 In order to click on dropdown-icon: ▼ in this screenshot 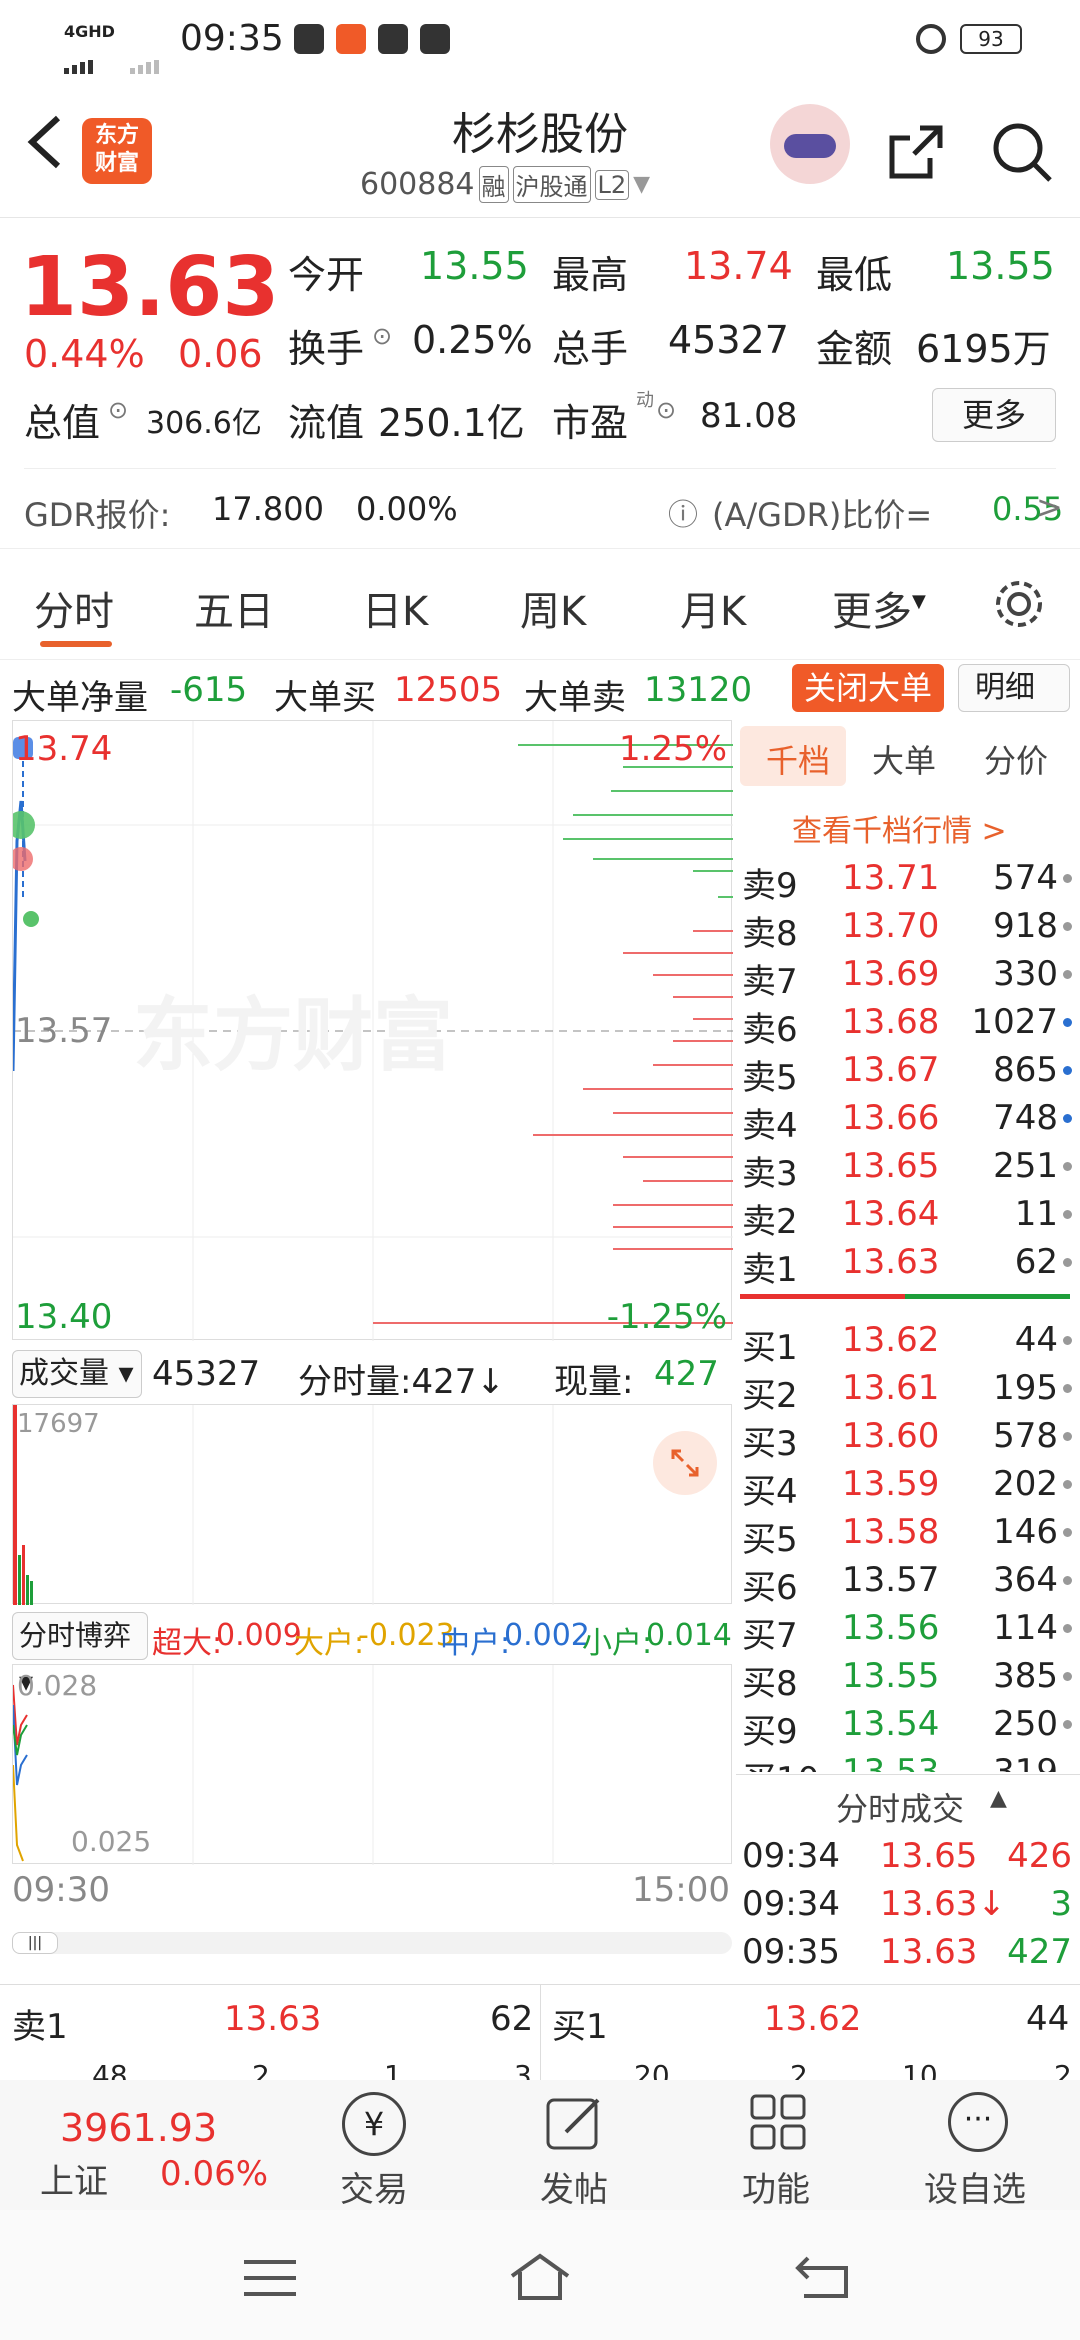, I will do `click(641, 184)`.